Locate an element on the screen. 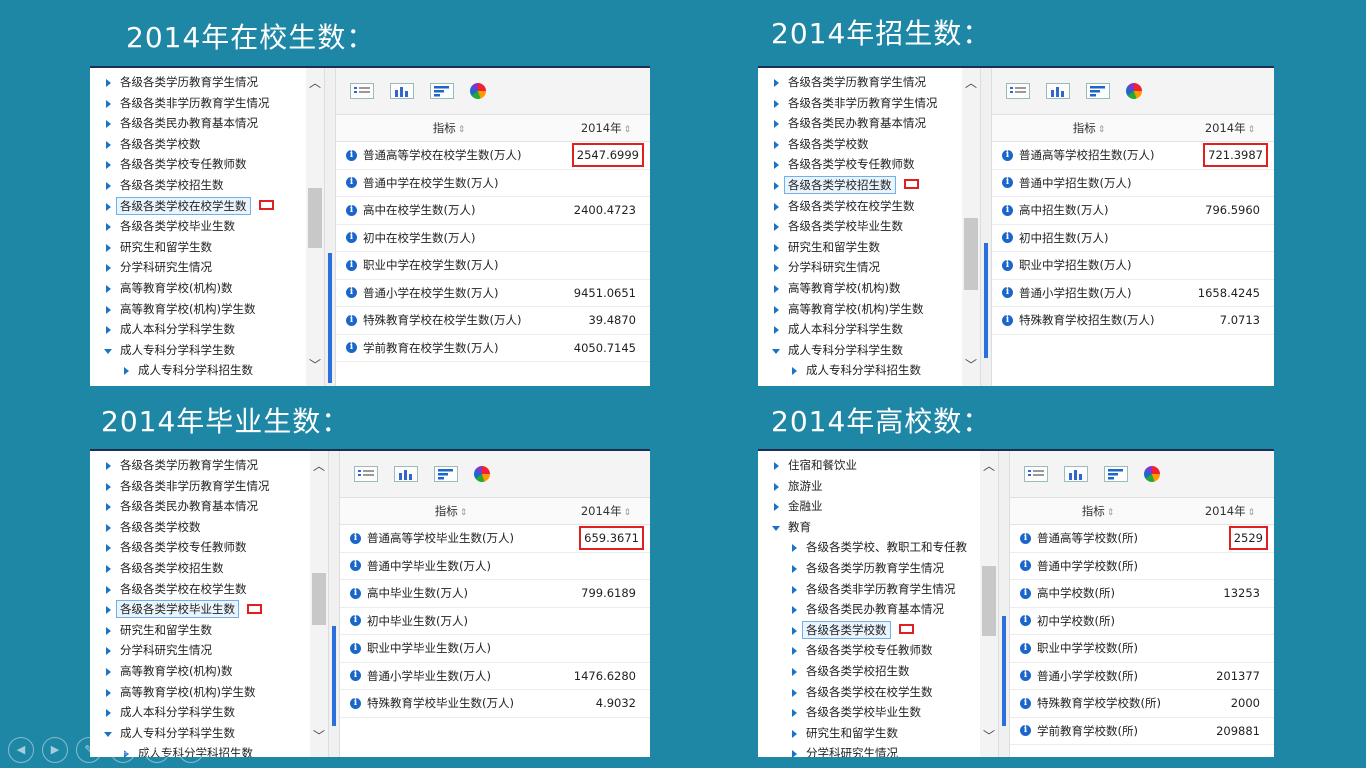 This screenshot has width=1366, height=768. table-row: i 特殊教育学校毕业生数(万人) 4.9032 is located at coordinates (495, 704).